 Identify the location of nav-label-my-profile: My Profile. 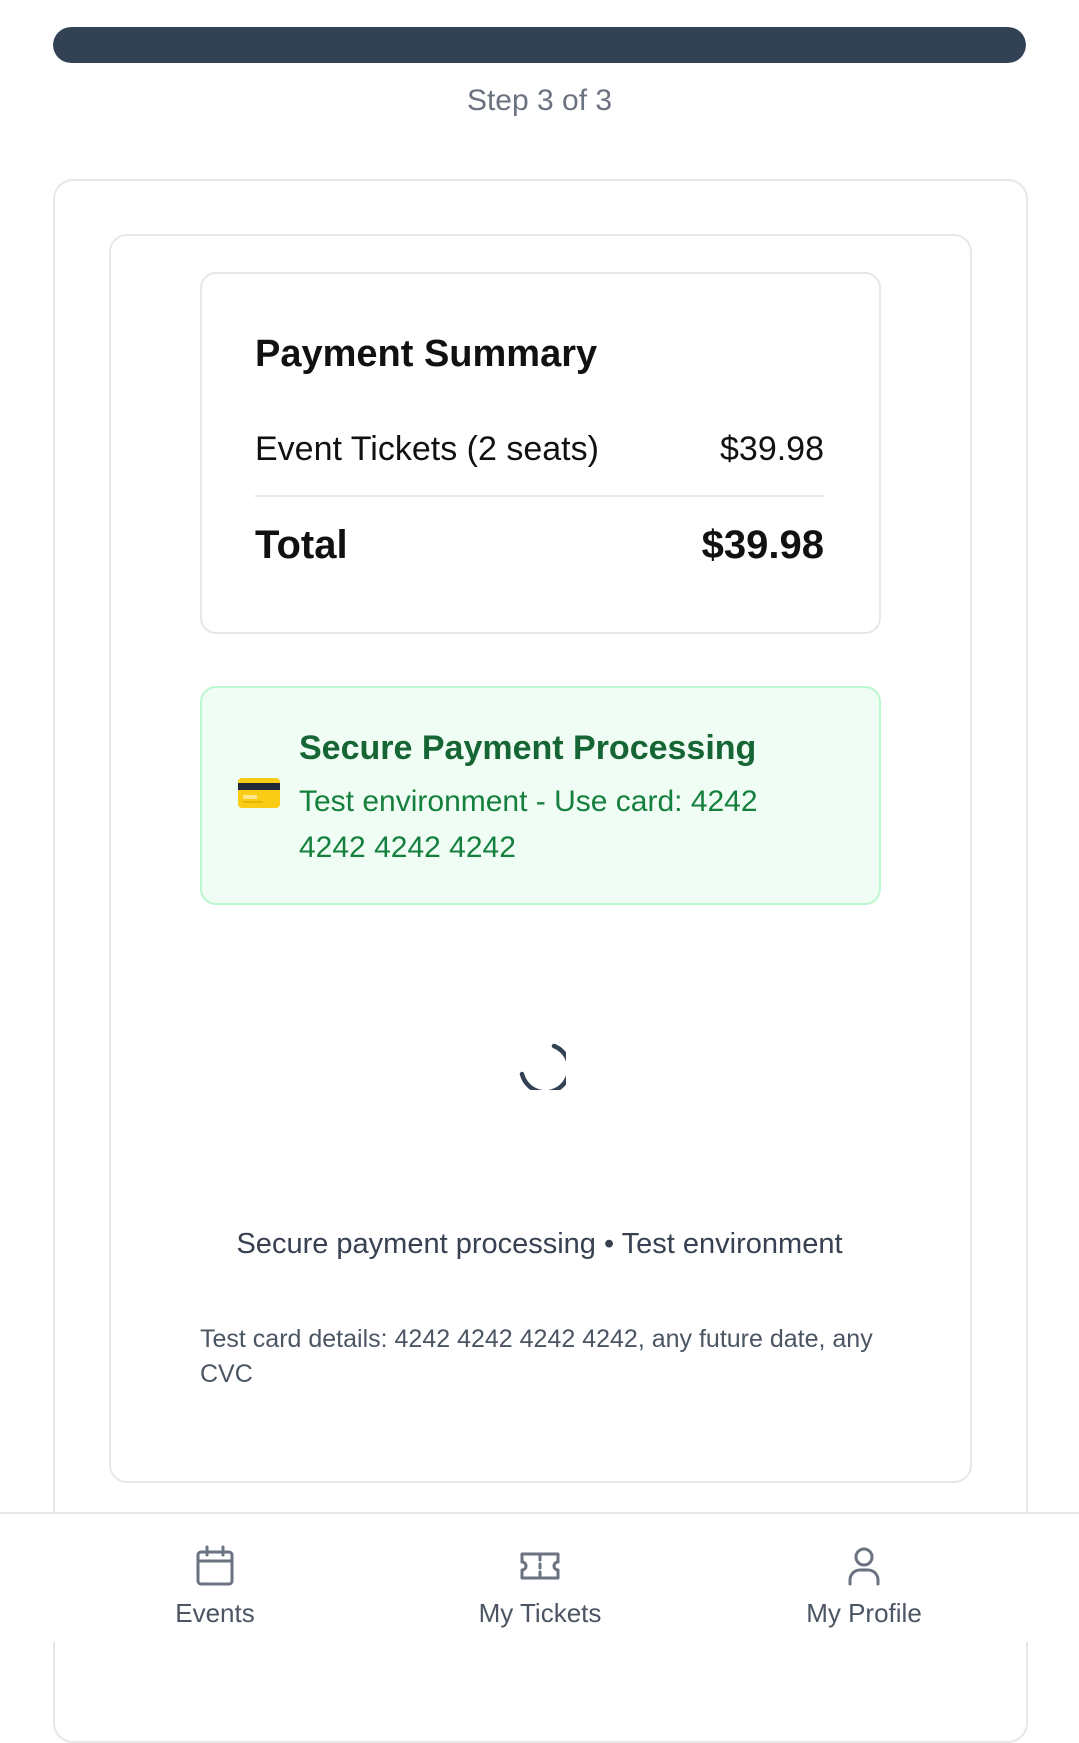
(864, 1613).